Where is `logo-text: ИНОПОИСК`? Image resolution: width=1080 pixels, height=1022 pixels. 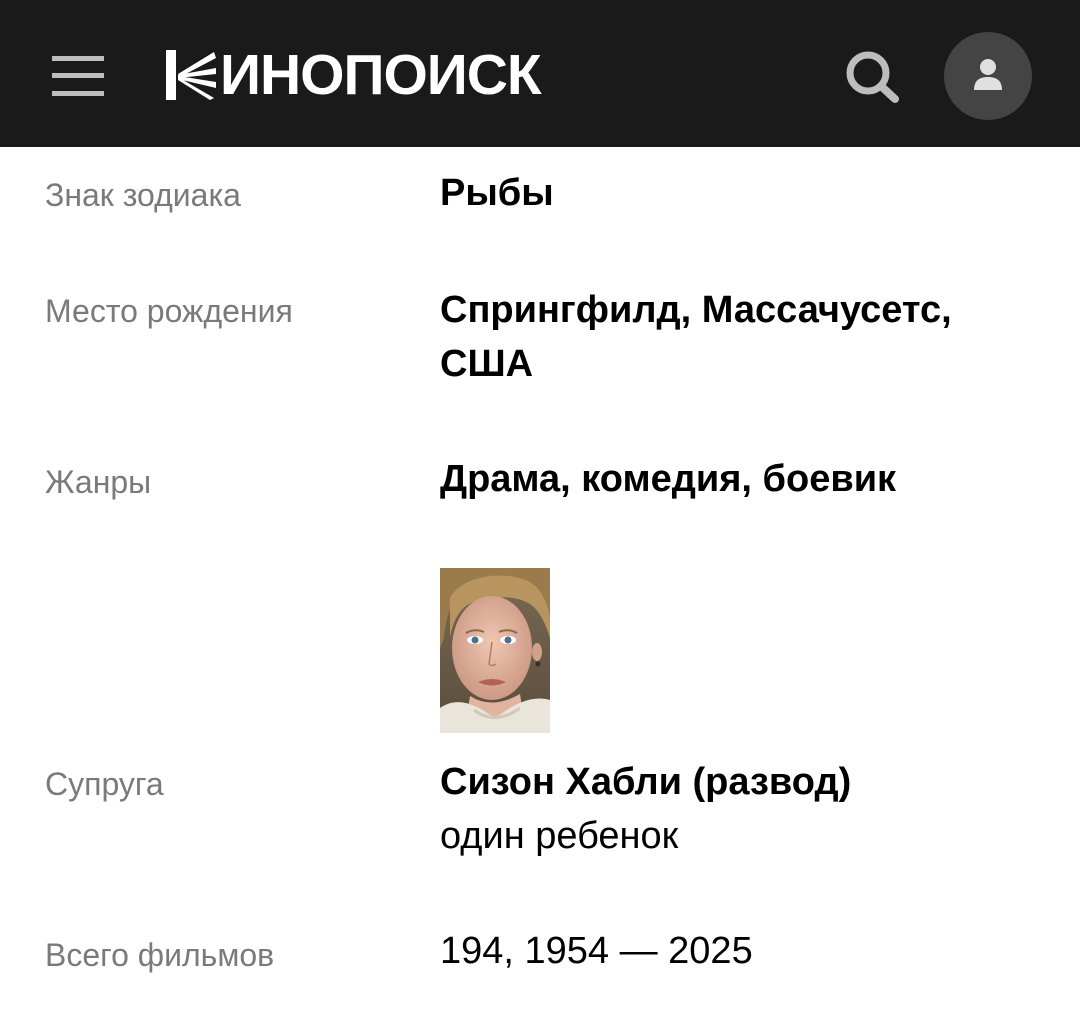 logo-text: ИНОПОИСК is located at coordinates (381, 75).